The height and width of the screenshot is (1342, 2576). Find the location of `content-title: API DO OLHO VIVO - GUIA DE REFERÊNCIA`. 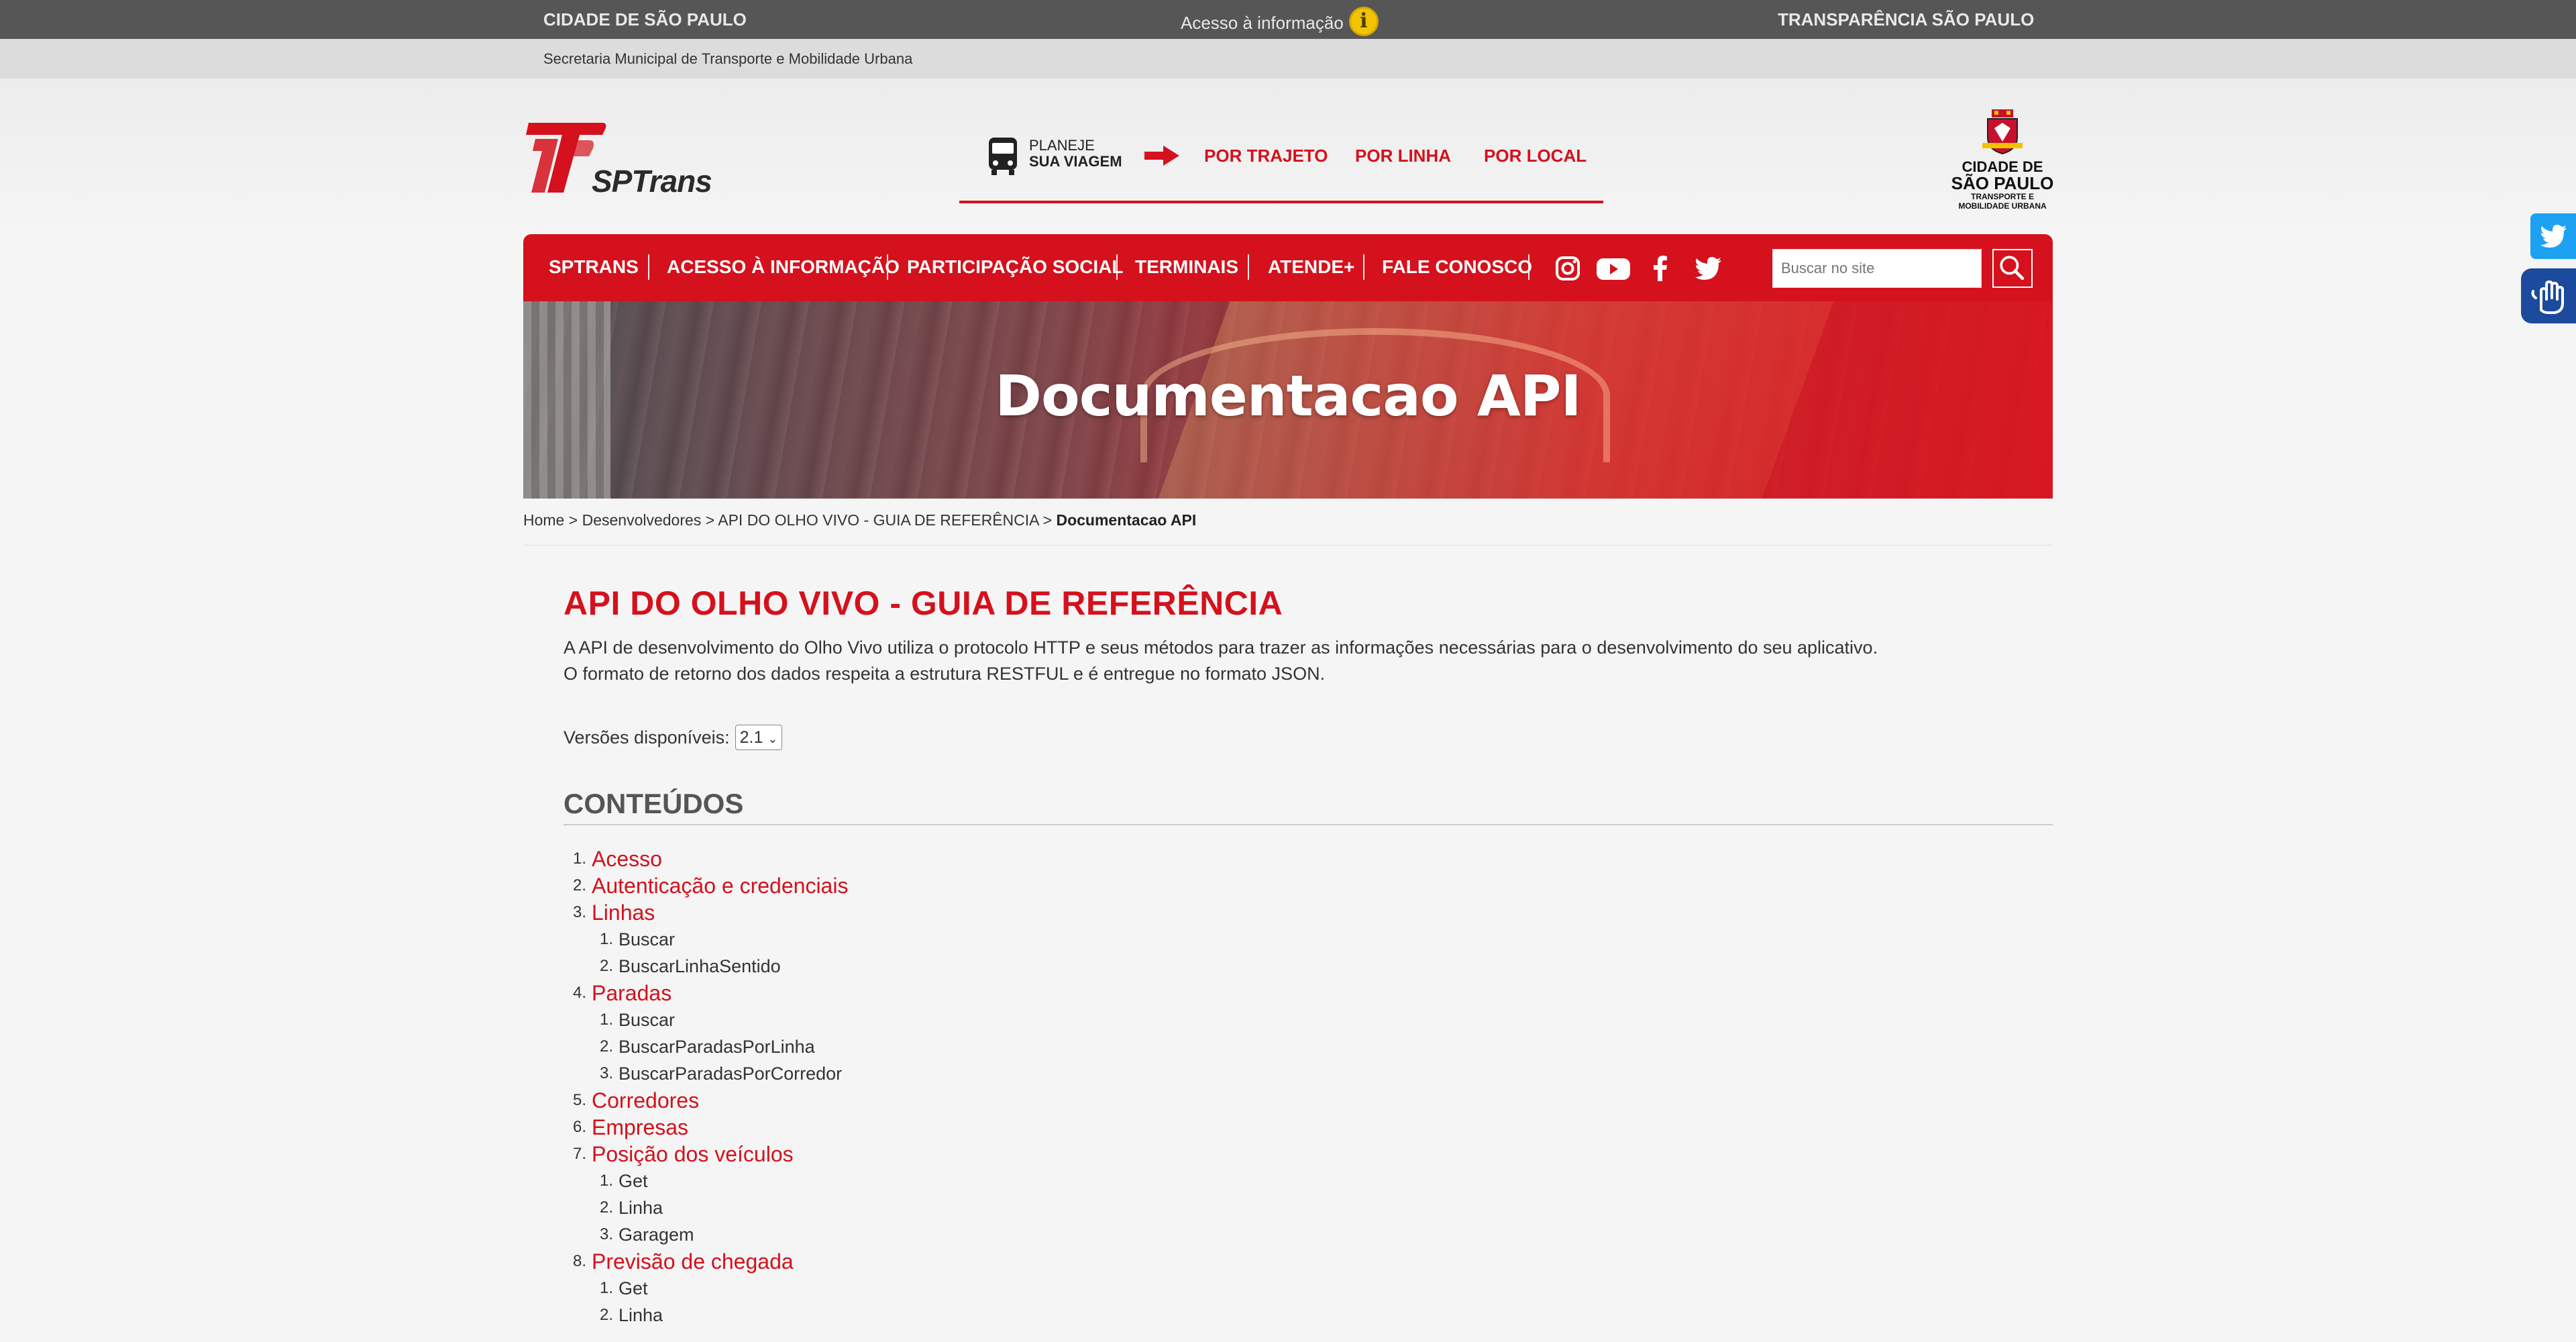

content-title: API DO OLHO VIVO - GUIA DE REFERÊNCIA is located at coordinates (923, 603).